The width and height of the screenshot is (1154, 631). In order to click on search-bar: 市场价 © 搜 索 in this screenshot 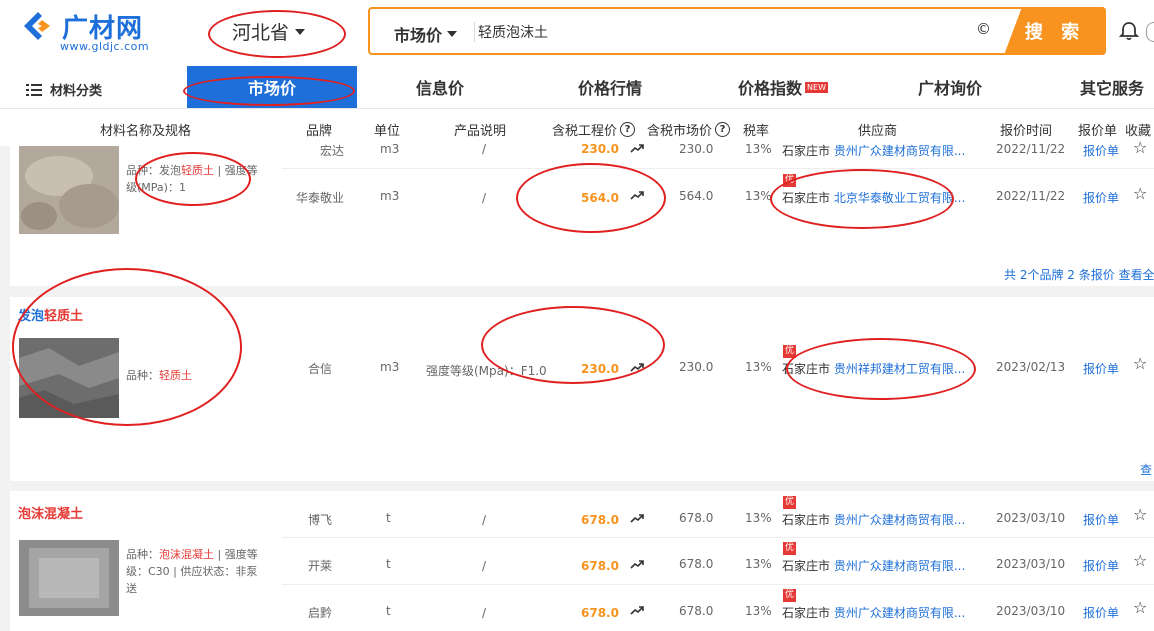, I will do `click(737, 31)`.